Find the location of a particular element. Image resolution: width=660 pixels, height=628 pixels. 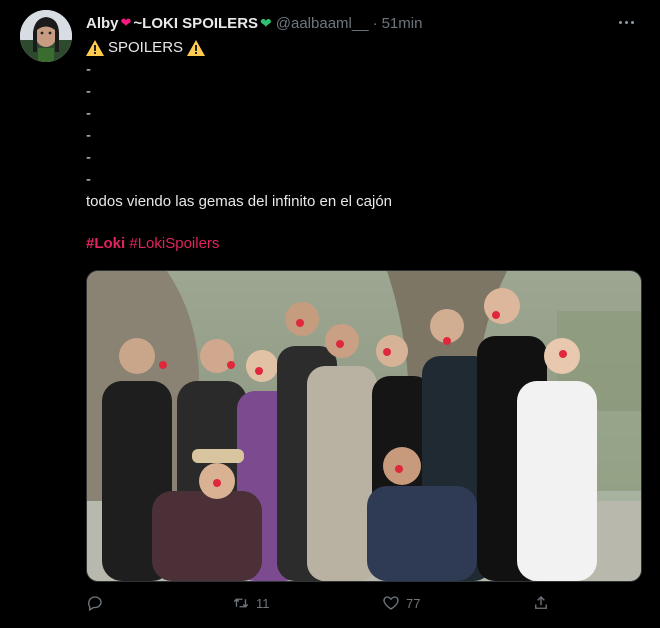

display-name-suffix: ~LOKI SPOILERS is located at coordinates (195, 23).